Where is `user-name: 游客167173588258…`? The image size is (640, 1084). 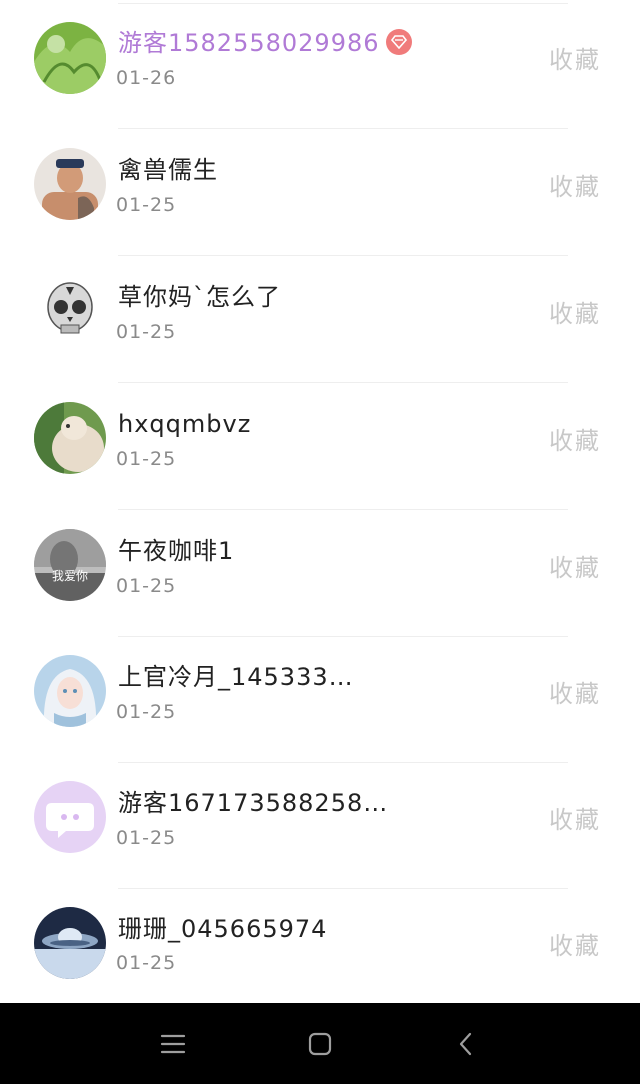 user-name: 游客167173588258… is located at coordinates (253, 803).